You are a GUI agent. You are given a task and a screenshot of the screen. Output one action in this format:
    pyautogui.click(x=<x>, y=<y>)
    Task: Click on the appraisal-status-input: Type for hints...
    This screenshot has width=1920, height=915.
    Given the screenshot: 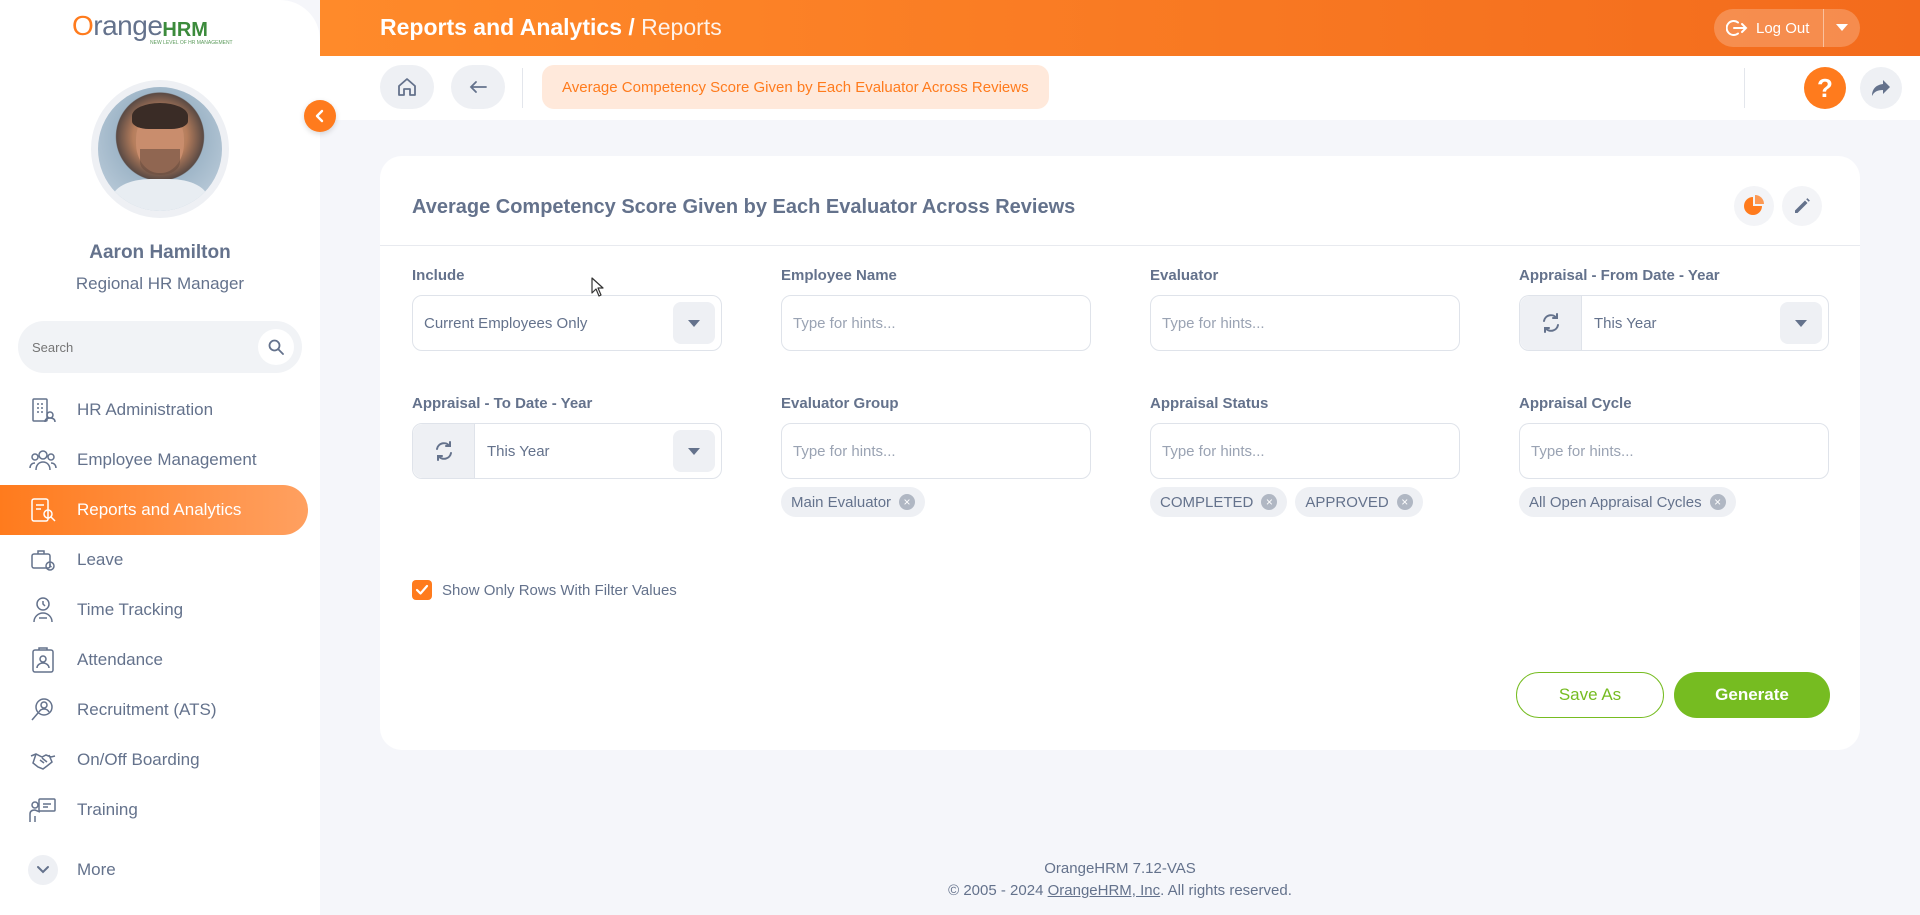 What is the action you would take?
    pyautogui.click(x=1305, y=451)
    